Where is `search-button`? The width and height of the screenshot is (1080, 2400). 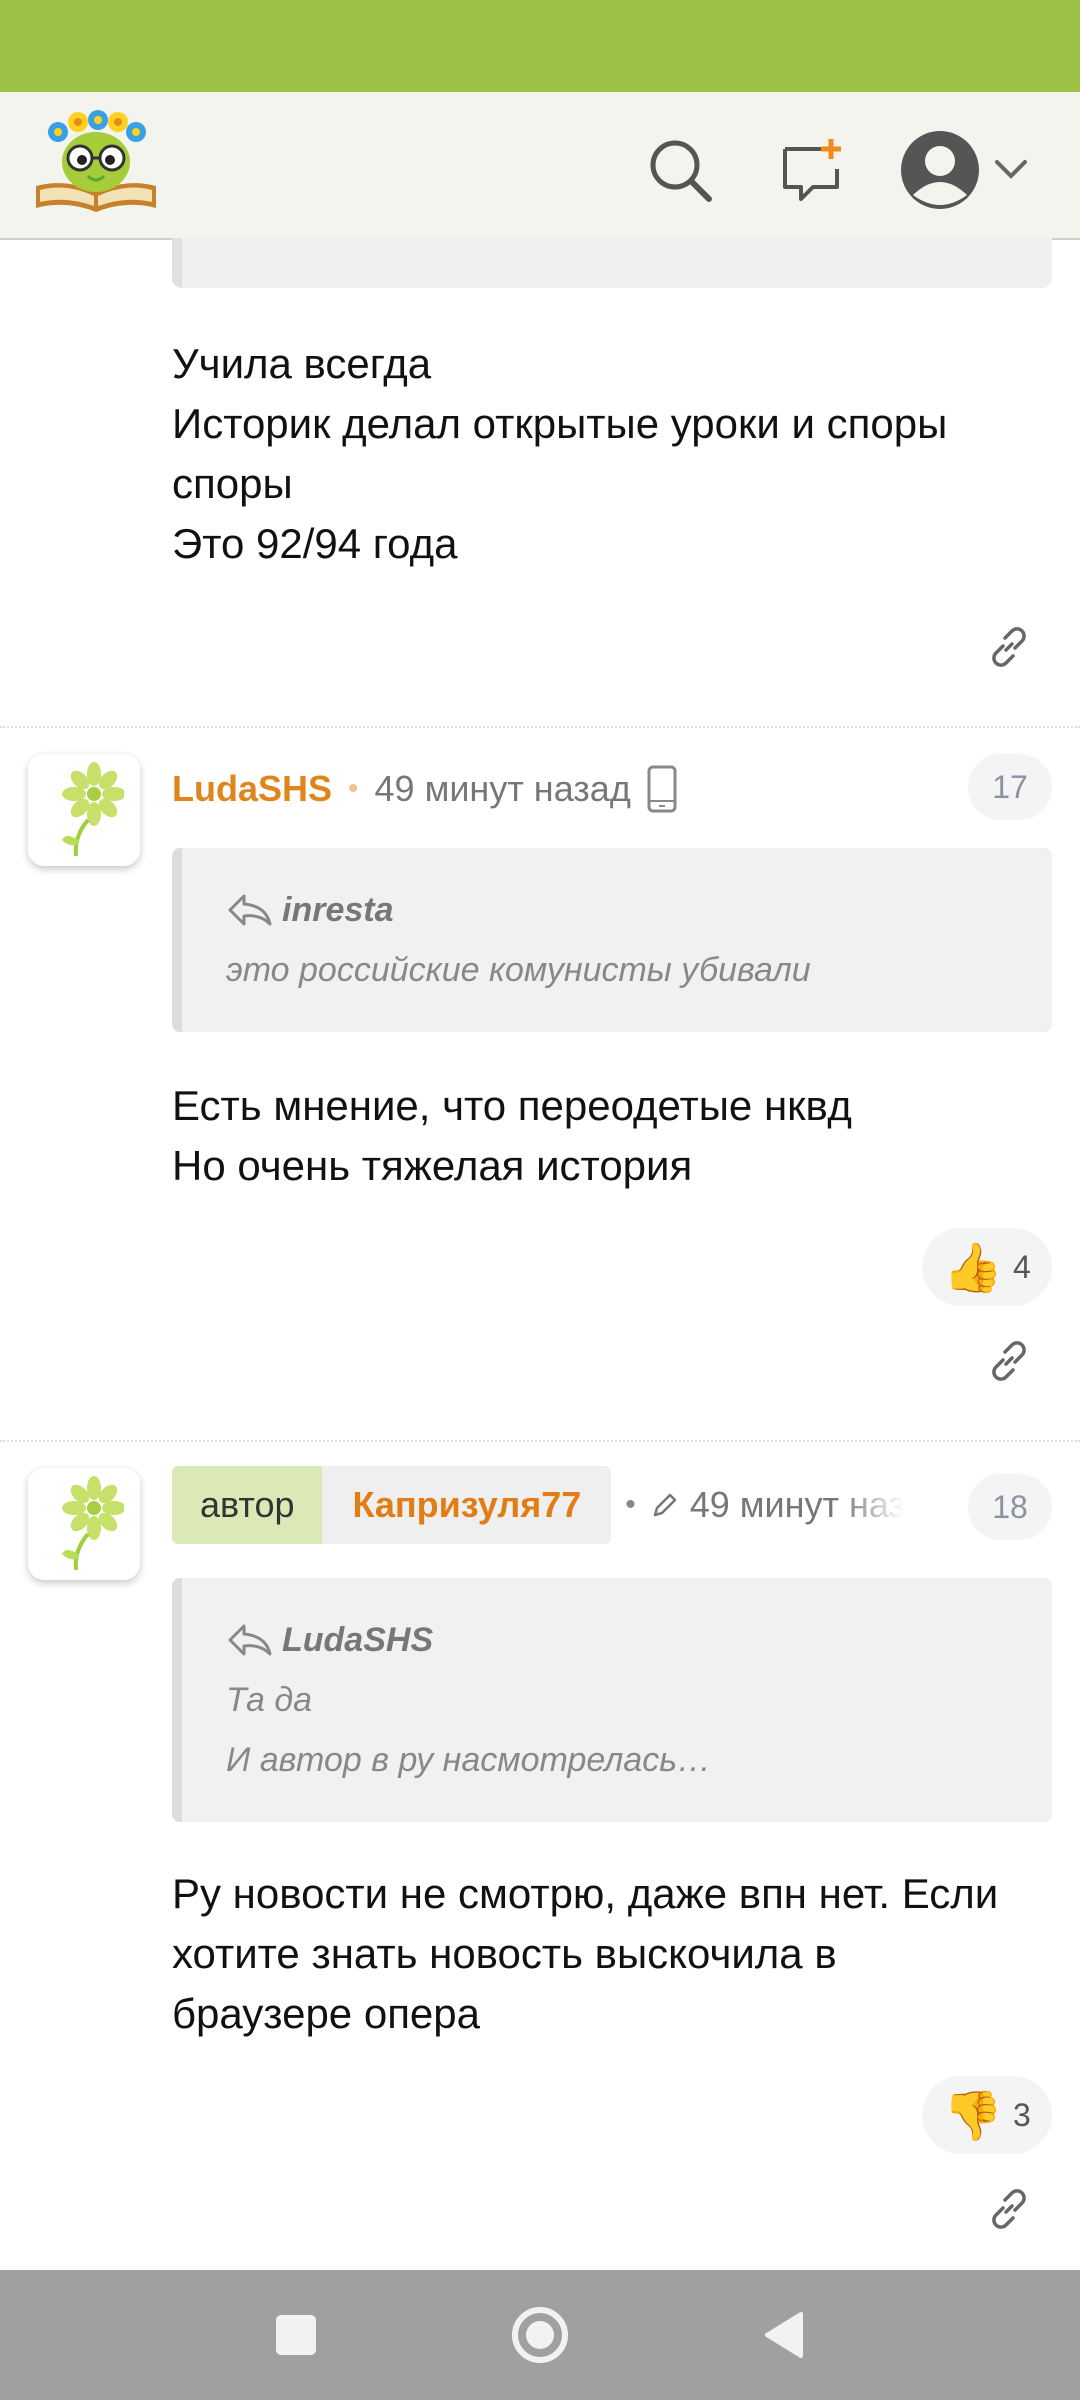
search-button is located at coordinates (680, 170).